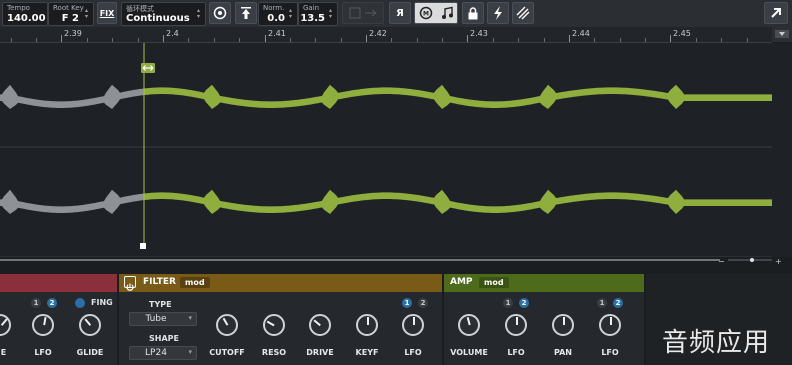 This screenshot has height=365, width=792. I want to click on amp-title: AMP, so click(461, 282).